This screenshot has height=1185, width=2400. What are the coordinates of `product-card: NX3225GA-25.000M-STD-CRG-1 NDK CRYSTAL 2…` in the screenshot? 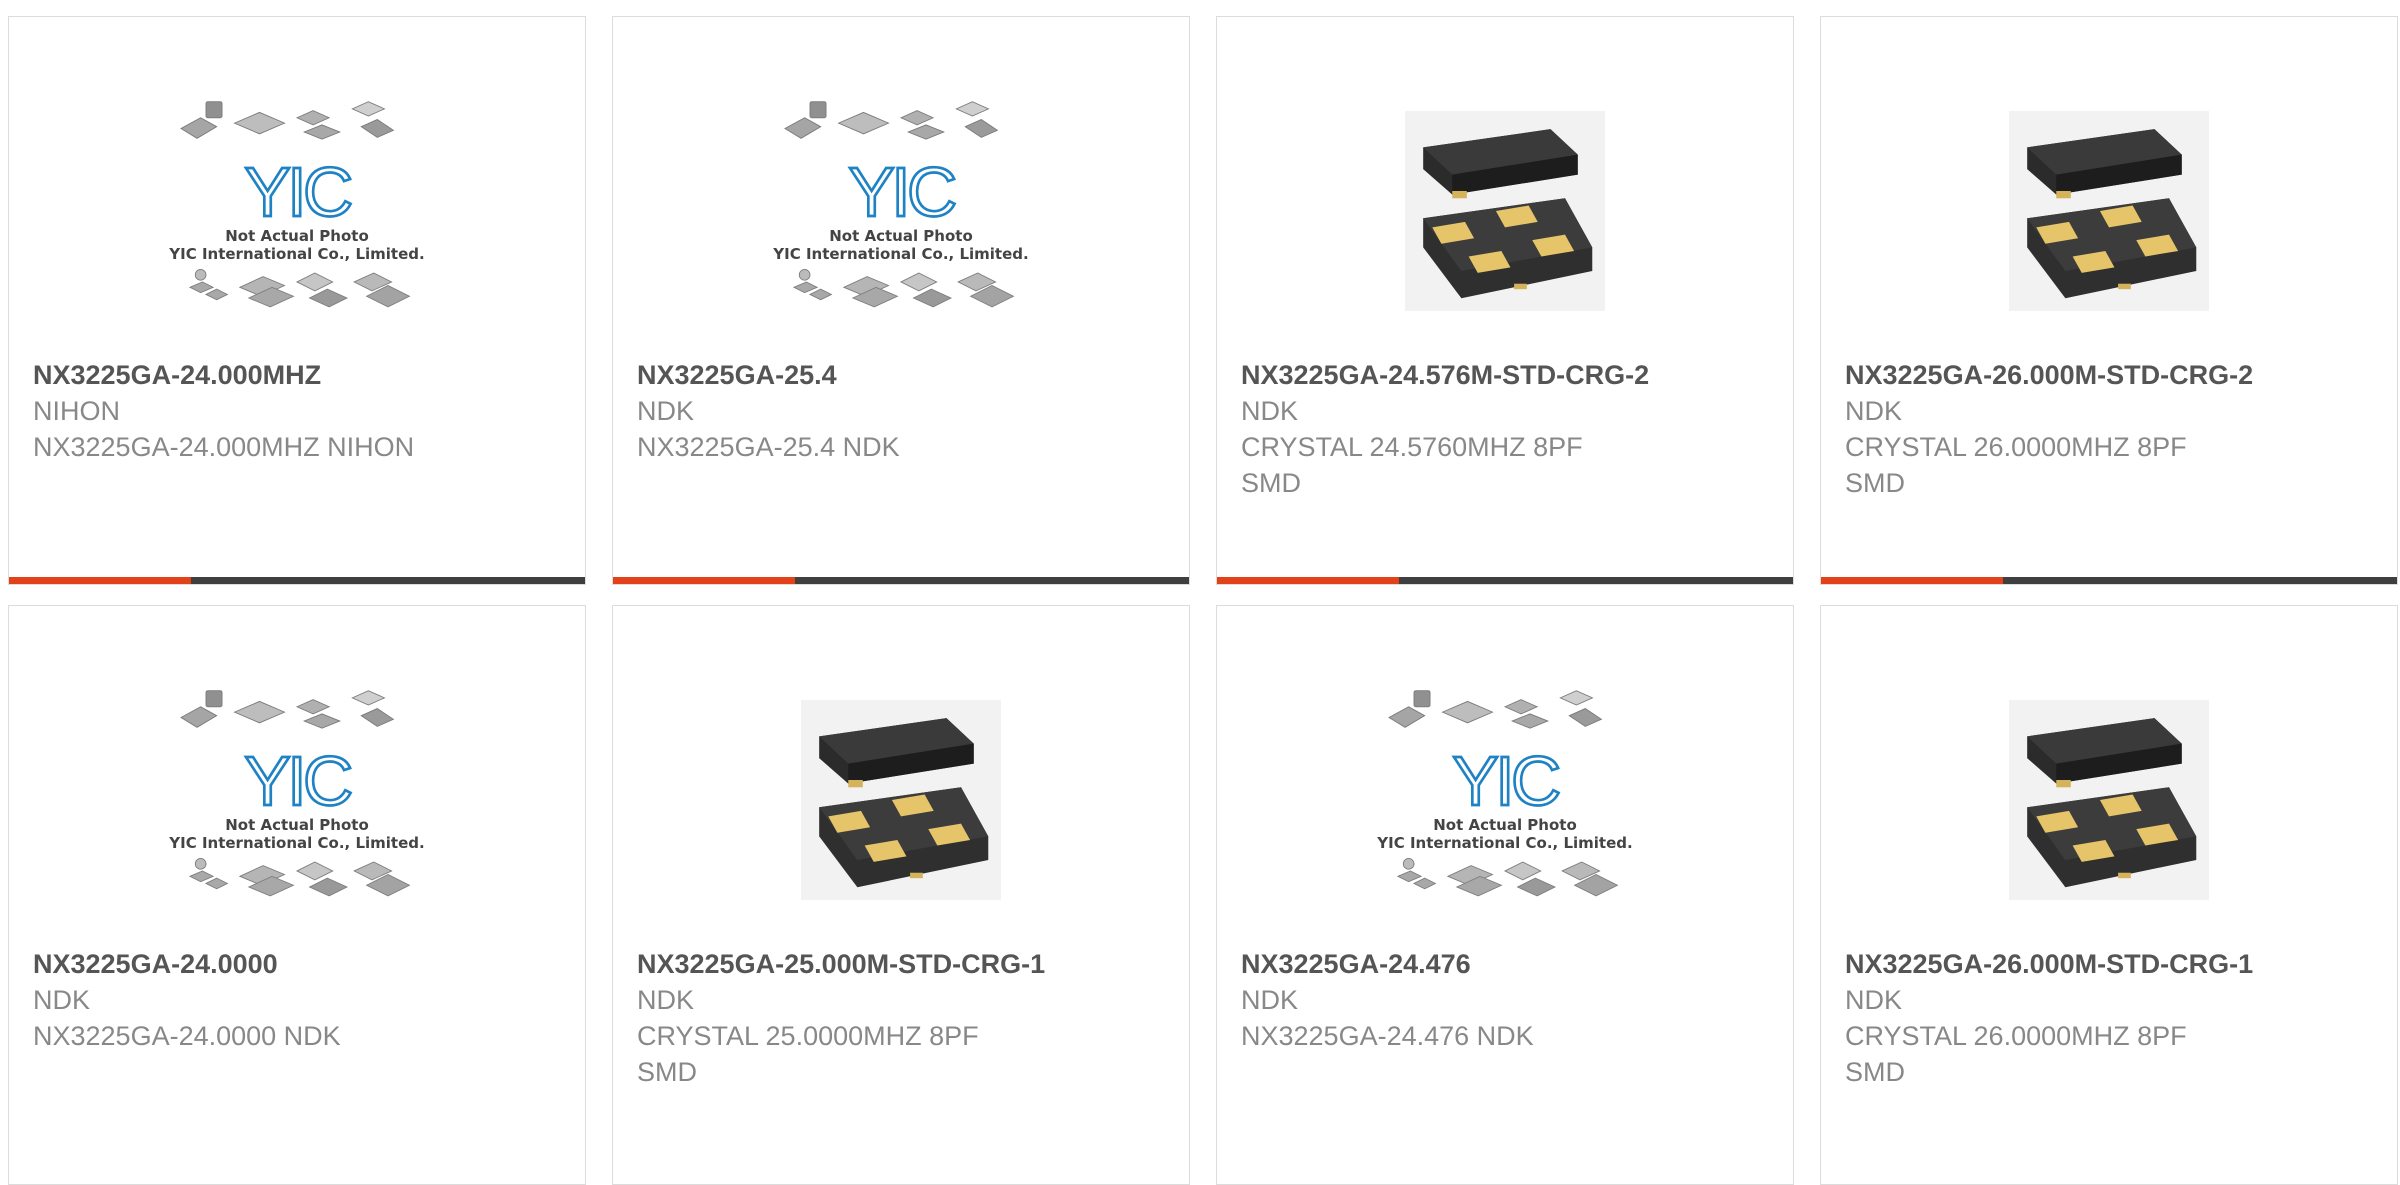 It's located at (901, 895).